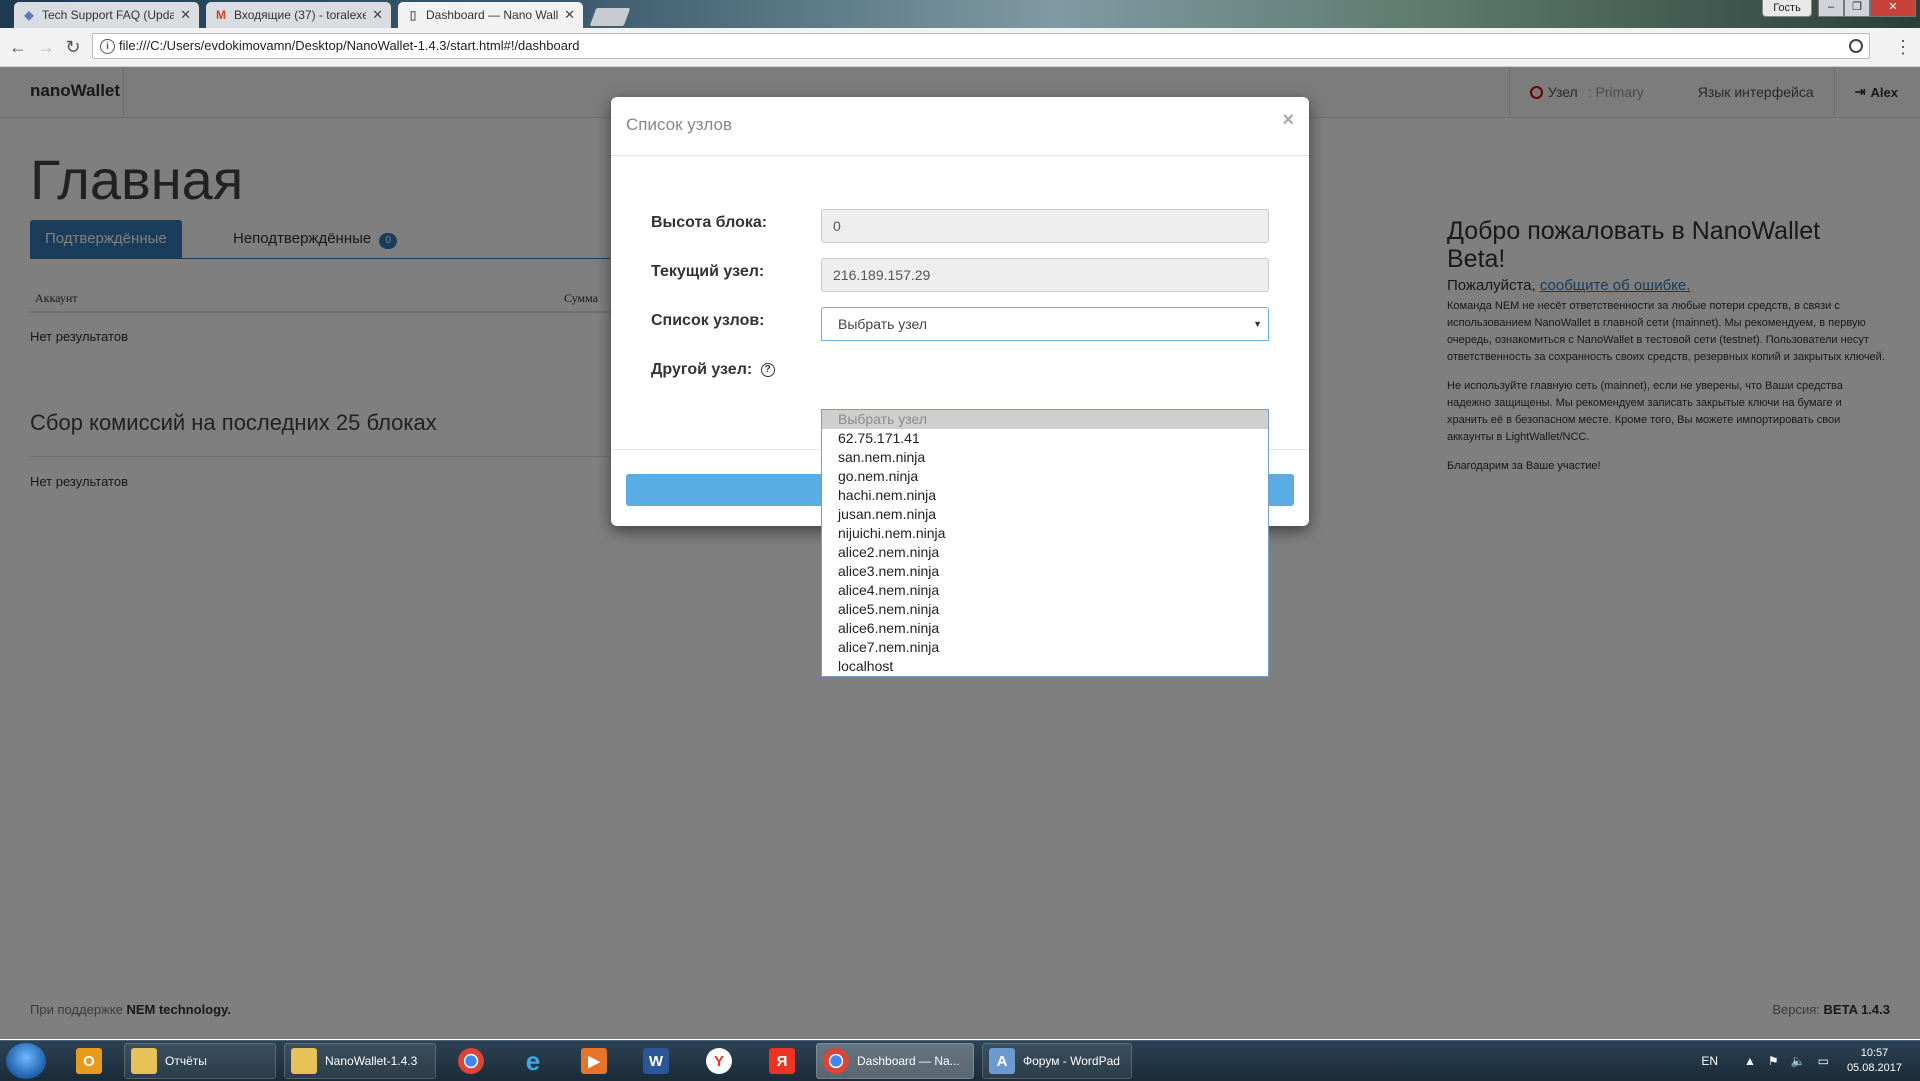  I want to click on help-icon: ?, so click(767, 370).